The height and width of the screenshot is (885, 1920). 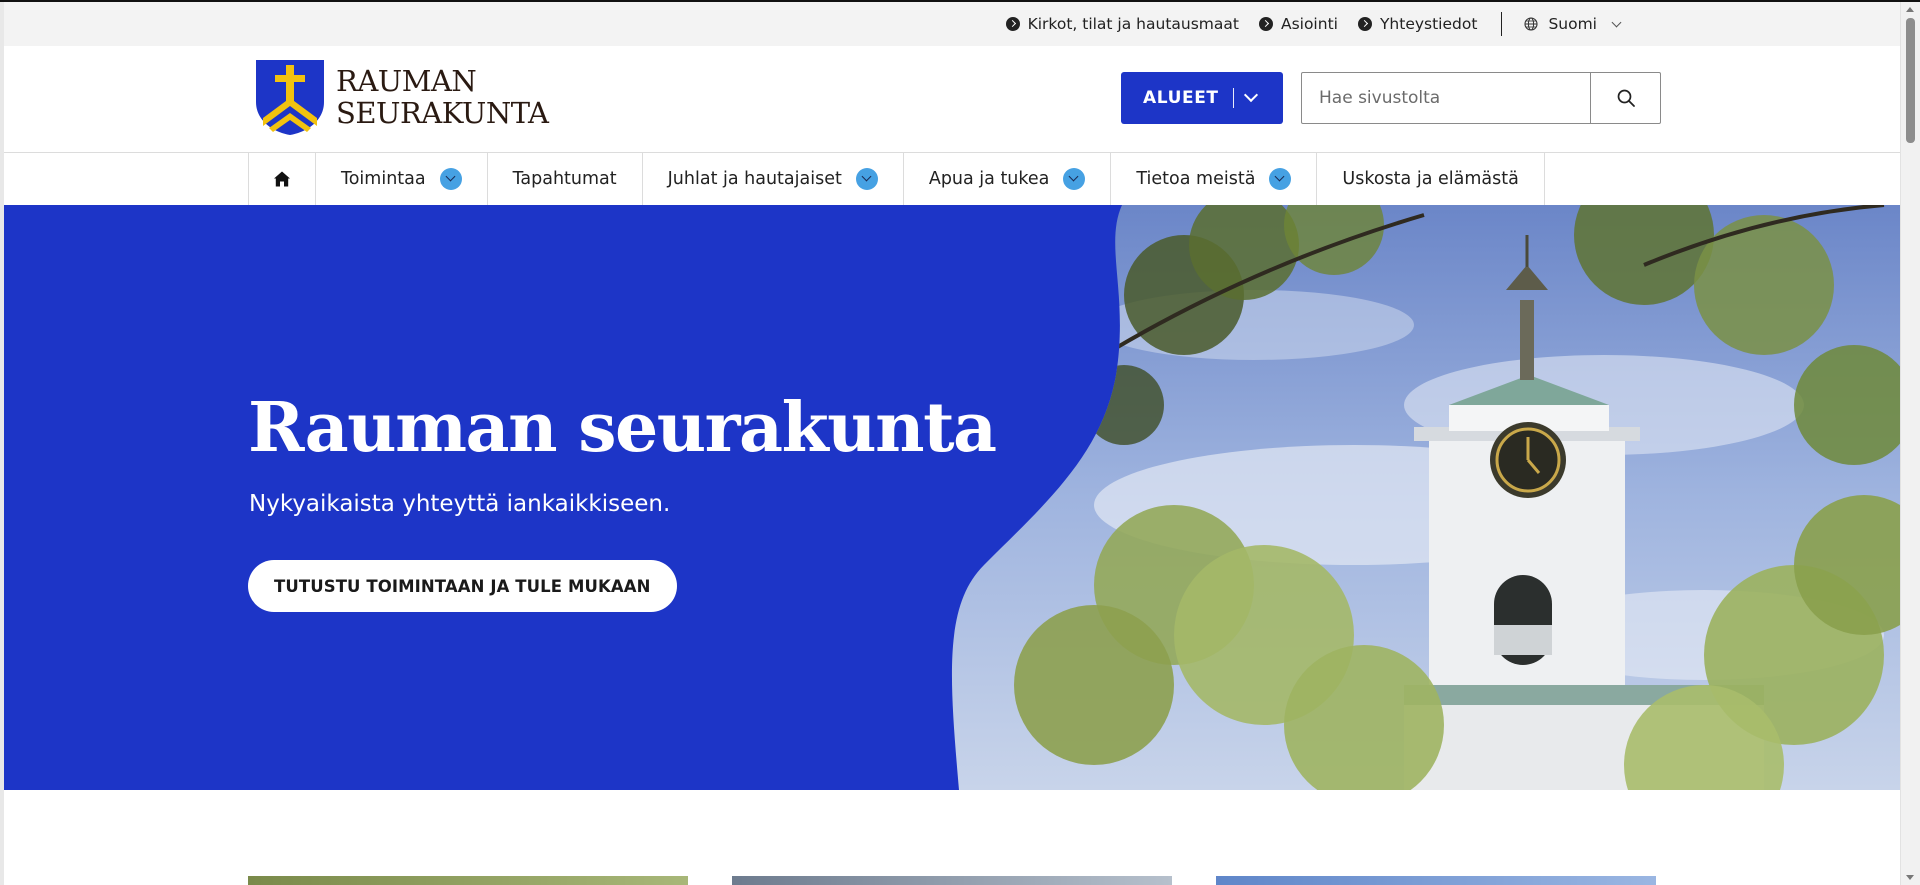 I want to click on nav-item-apua: Apua ja tukea, so click(x=1008, y=179).